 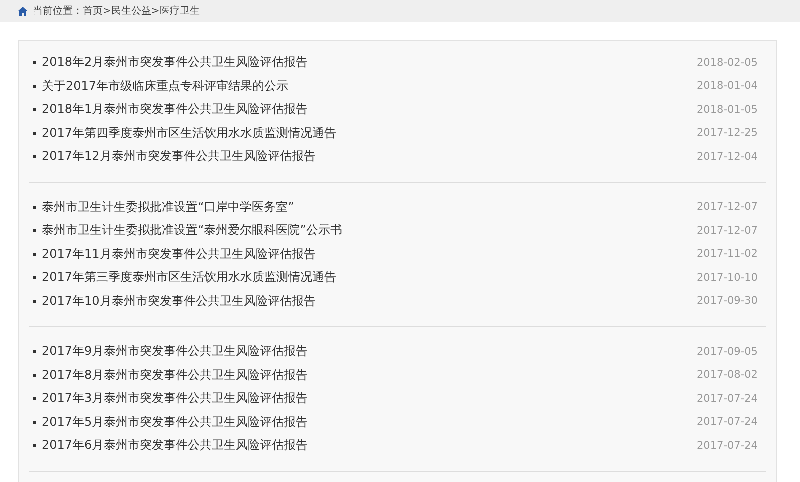 What do you see at coordinates (727, 352) in the screenshot?
I see `news-date: 2017-09-05` at bounding box center [727, 352].